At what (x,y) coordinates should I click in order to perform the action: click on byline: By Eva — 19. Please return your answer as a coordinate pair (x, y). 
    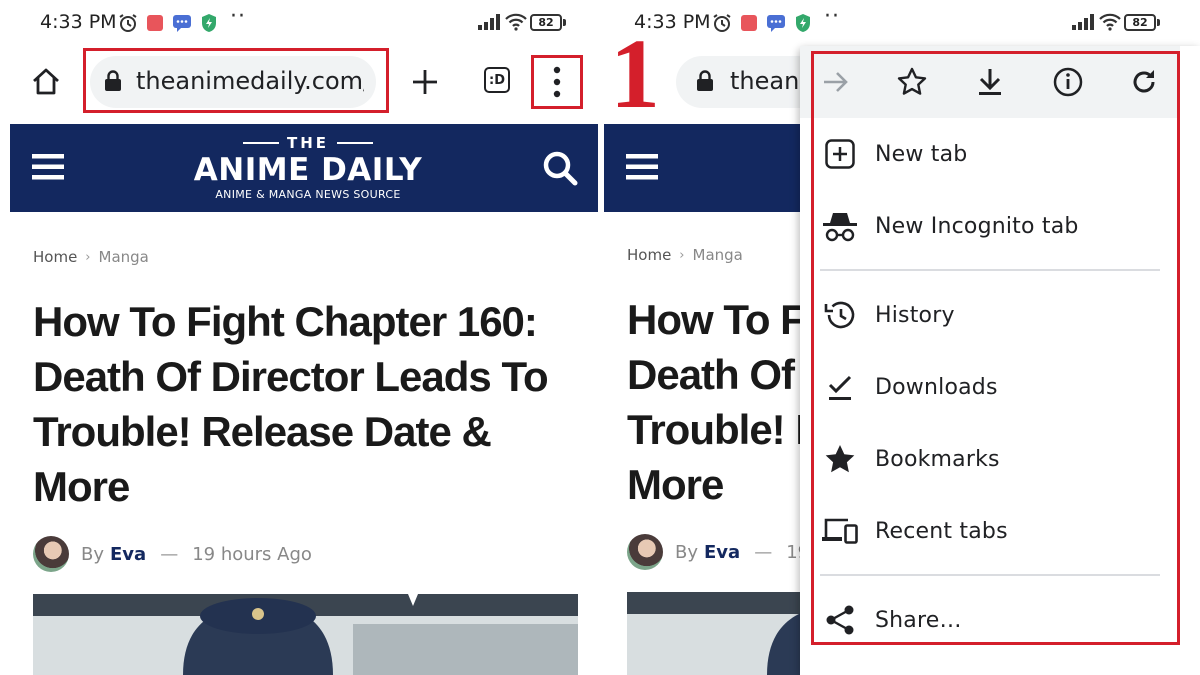
    Looking at the image, I should click on (718, 552).